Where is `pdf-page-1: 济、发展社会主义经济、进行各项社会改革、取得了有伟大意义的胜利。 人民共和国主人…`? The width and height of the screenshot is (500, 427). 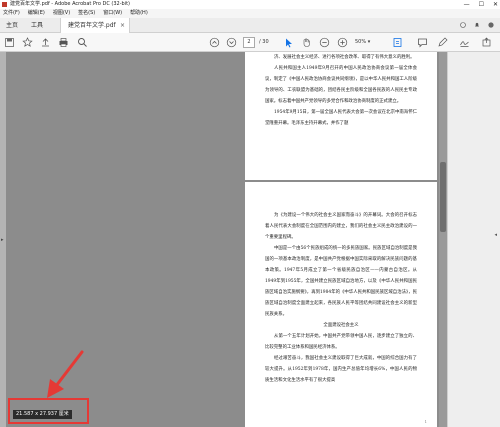 pdf-page-1: 济、发展社会主义经济、进行各项社会改革、取得了有伟大意义的胜利。 人民共和国主人… is located at coordinates (341, 116).